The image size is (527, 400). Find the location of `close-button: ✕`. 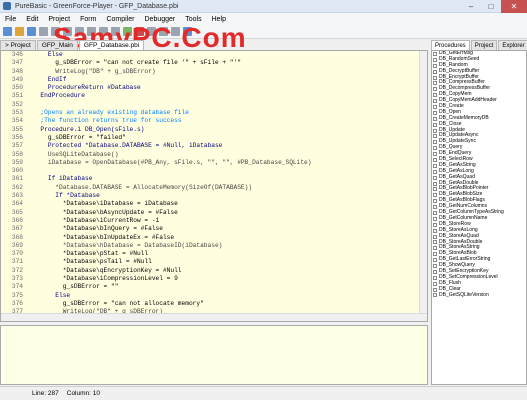

close-button: ✕ is located at coordinates (514, 6).